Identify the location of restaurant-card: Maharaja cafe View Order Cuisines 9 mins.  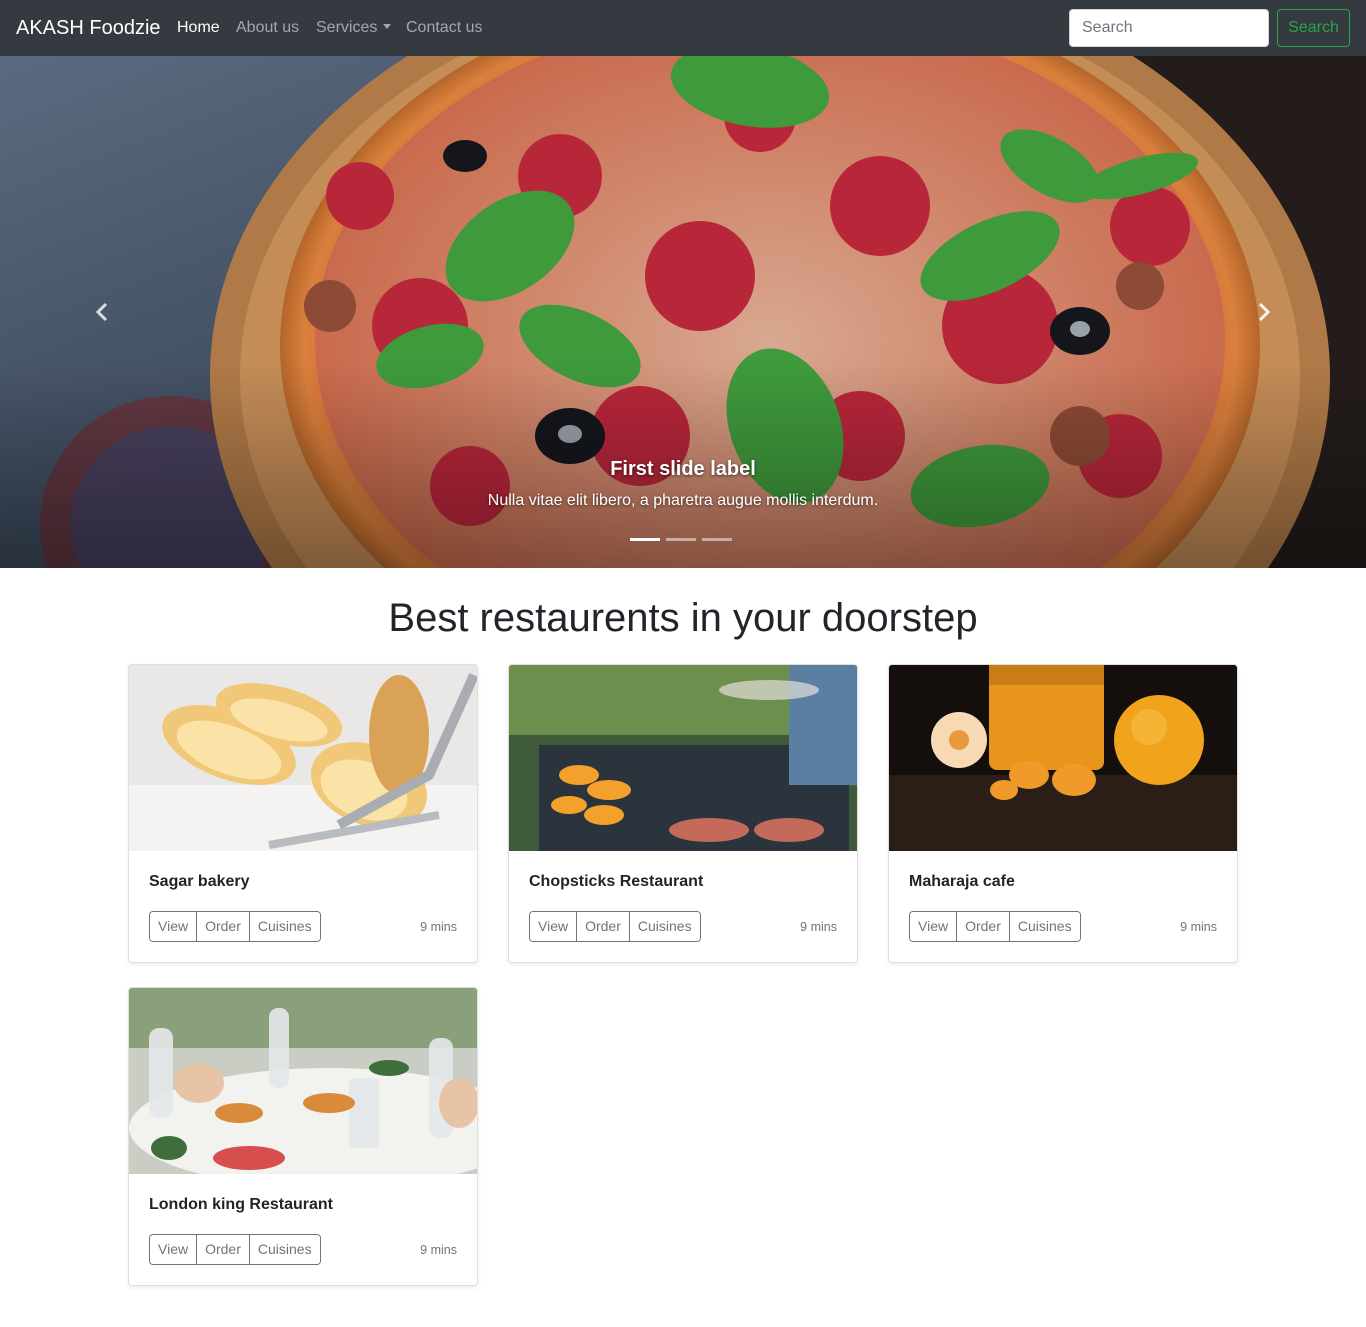
(1063, 813).